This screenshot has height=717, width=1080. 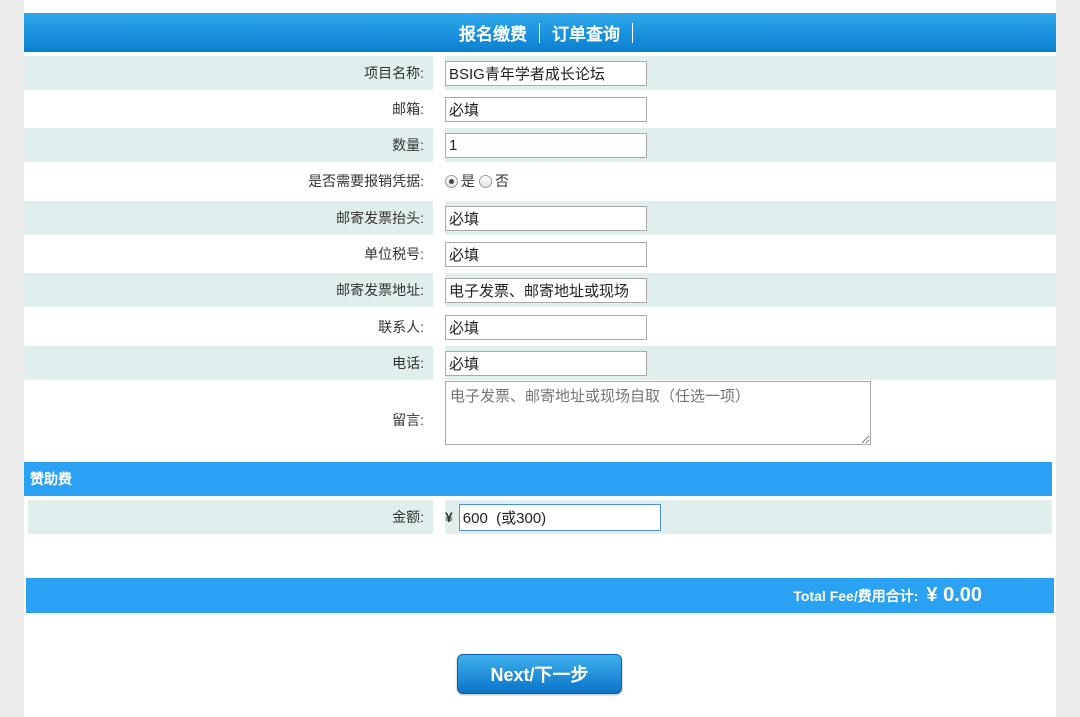 What do you see at coordinates (954, 595) in the screenshot?
I see `total-fee-value: ¥ 0.00` at bounding box center [954, 595].